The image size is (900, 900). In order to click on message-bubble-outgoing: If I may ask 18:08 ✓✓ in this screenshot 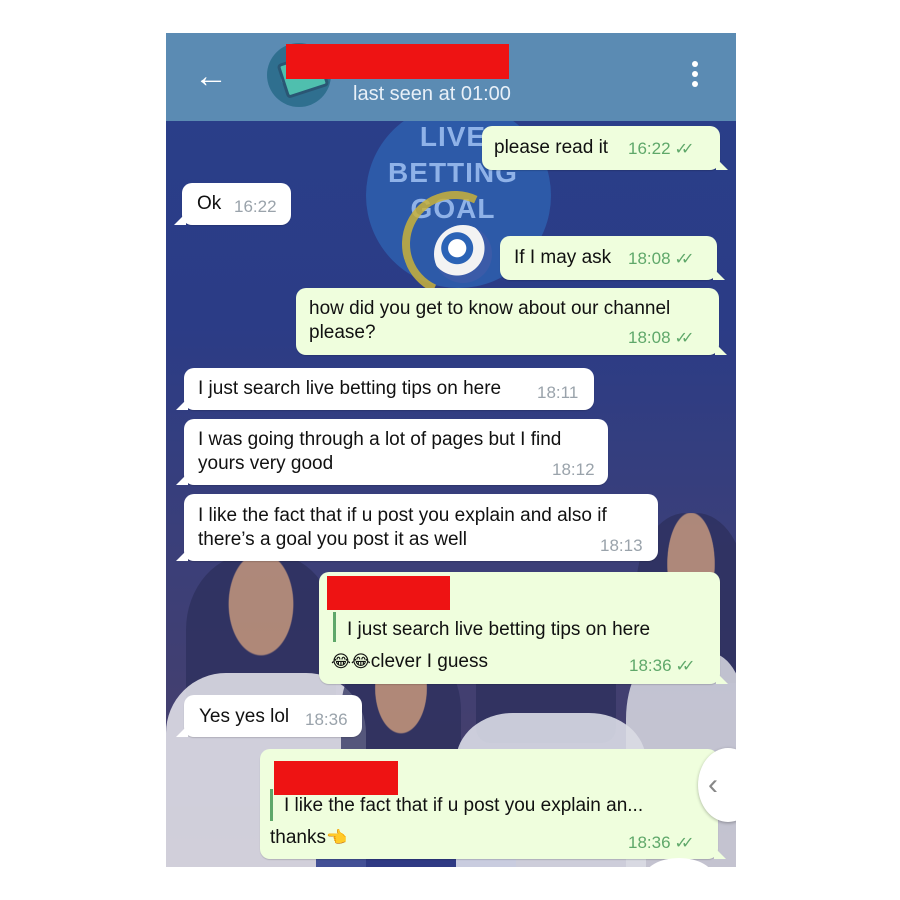, I will do `click(612, 258)`.